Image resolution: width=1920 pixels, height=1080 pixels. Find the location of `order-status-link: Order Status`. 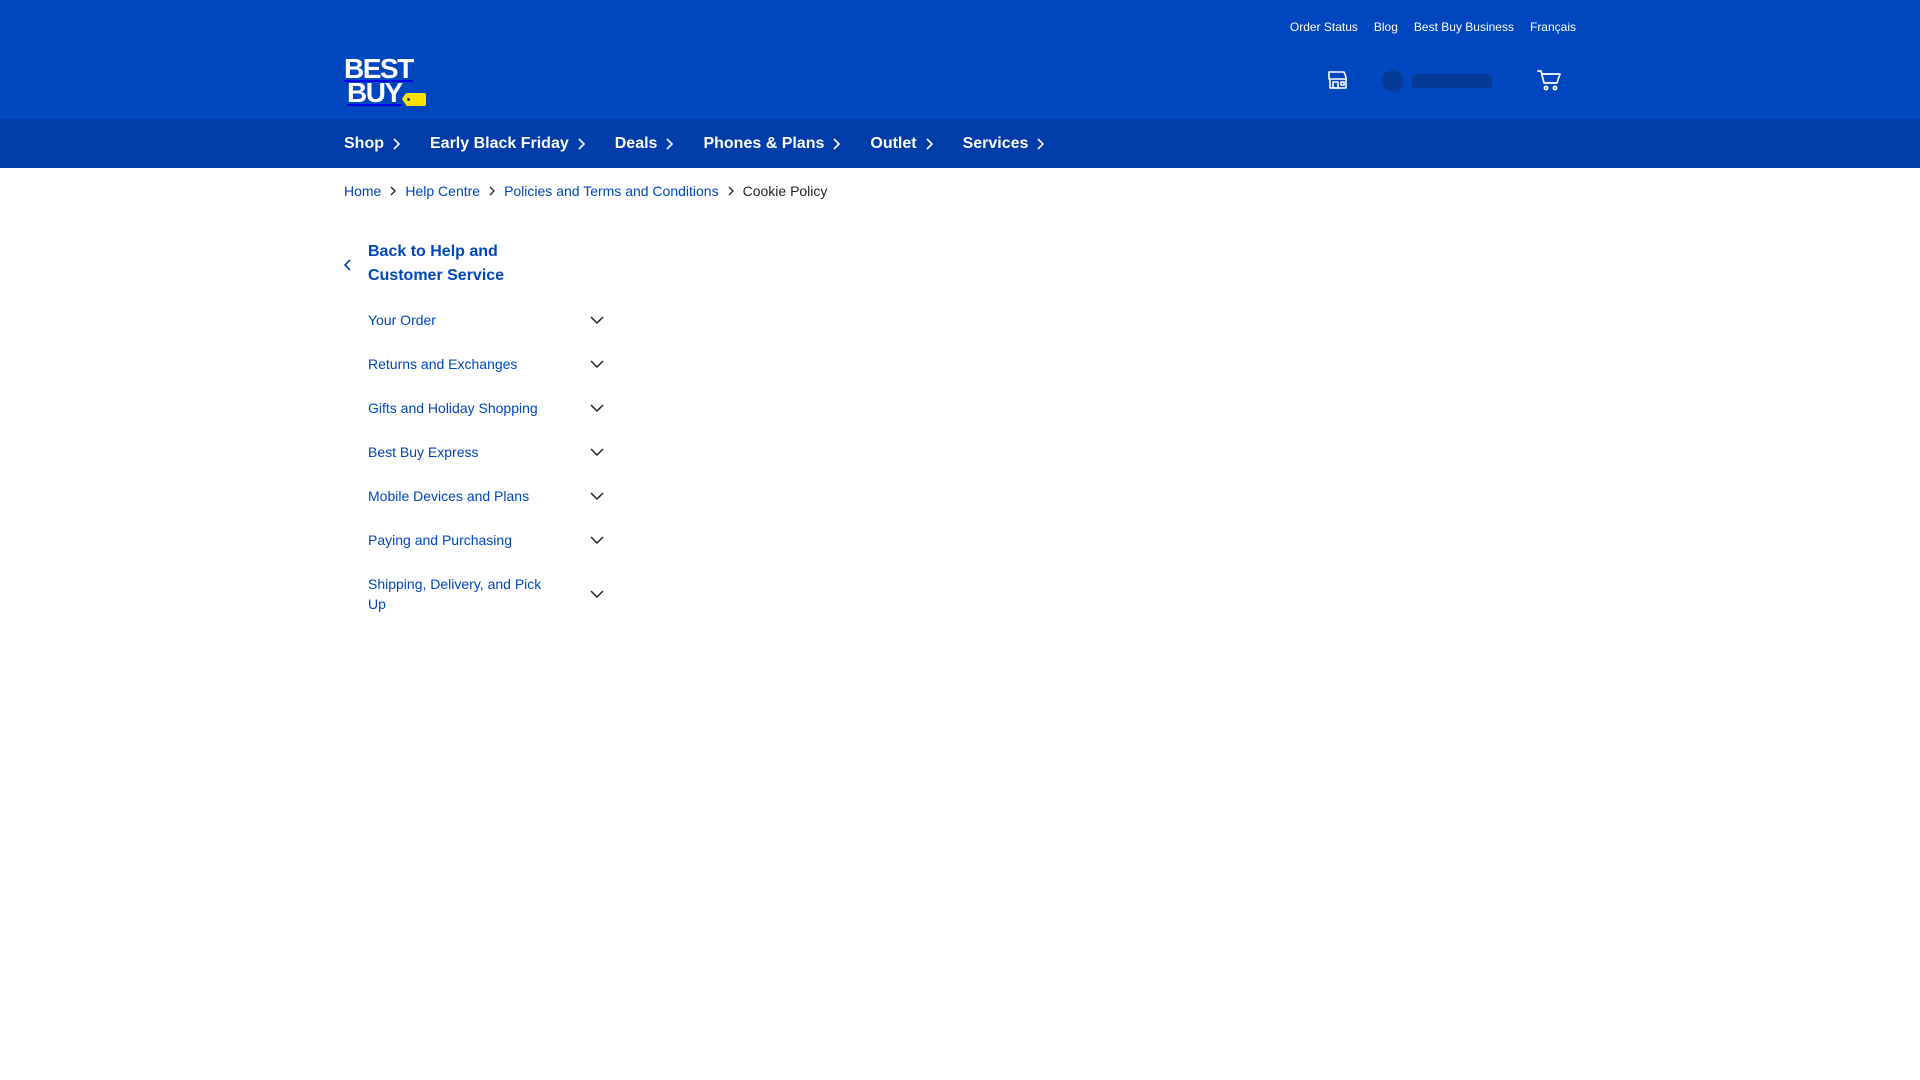

order-status-link: Order Status is located at coordinates (1324, 27).